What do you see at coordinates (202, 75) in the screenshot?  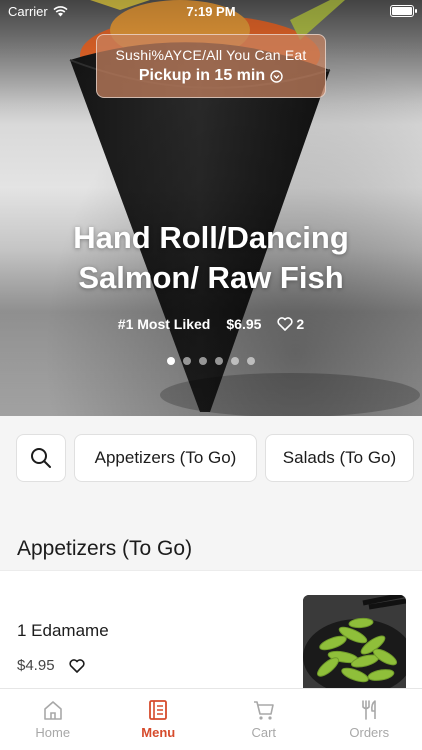 I see `pickup-time: Pickup in 15 min` at bounding box center [202, 75].